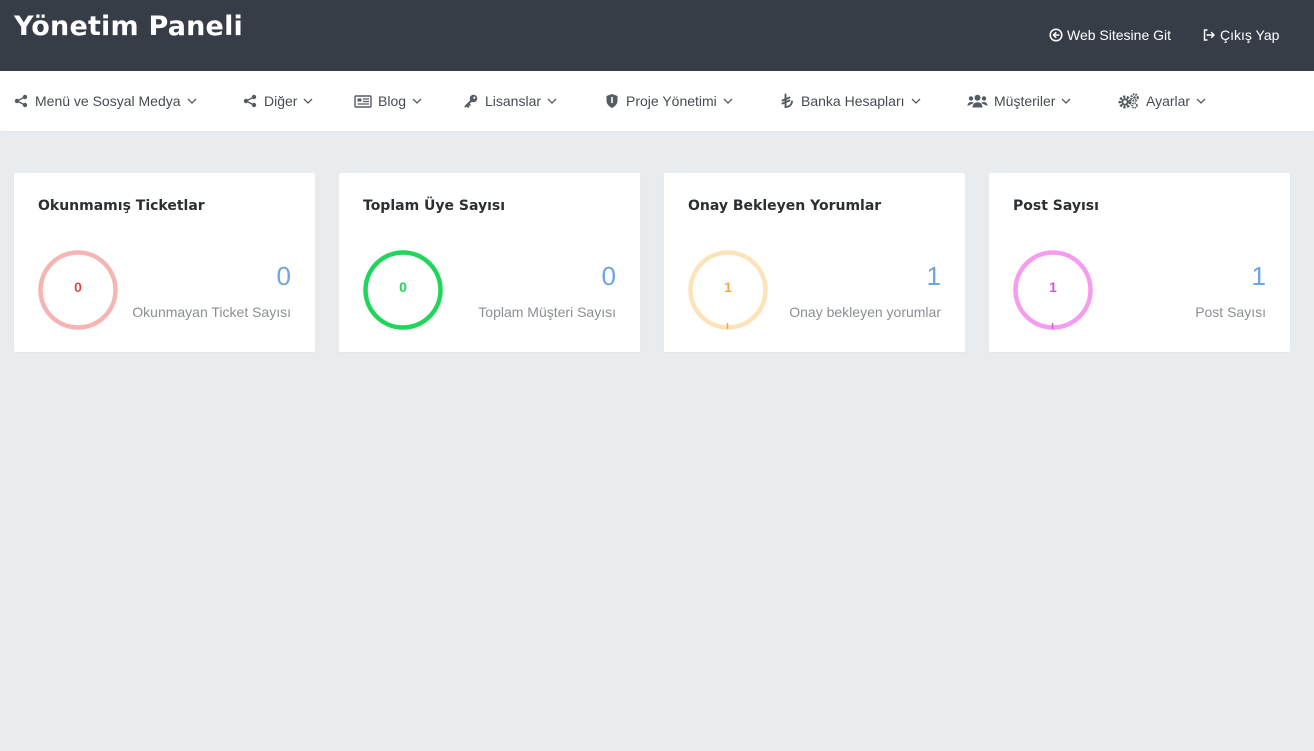 Image resolution: width=1314 pixels, height=751 pixels. What do you see at coordinates (392, 101) in the screenshot?
I see `nav-item-label: Blog` at bounding box center [392, 101].